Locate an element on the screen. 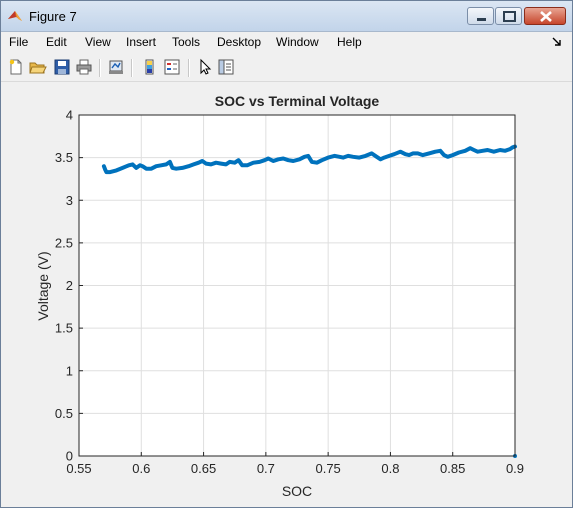 This screenshot has width=573, height=508. close-button is located at coordinates (545, 16).